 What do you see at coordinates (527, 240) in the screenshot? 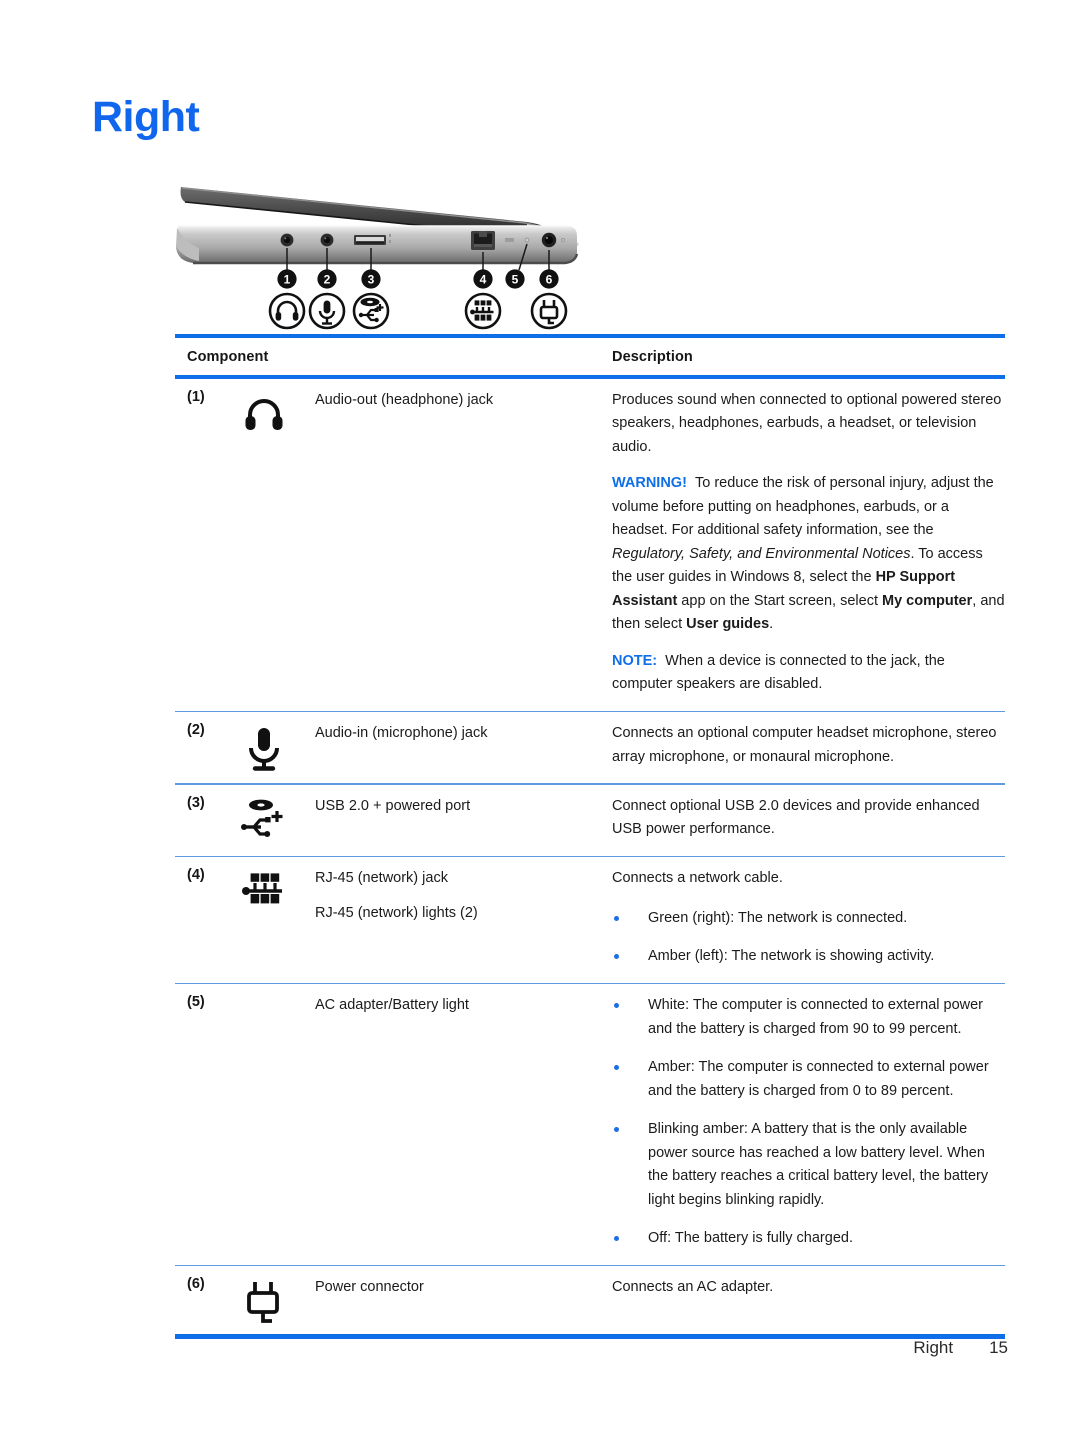
I see `ac-adapter-battery-light` at bounding box center [527, 240].